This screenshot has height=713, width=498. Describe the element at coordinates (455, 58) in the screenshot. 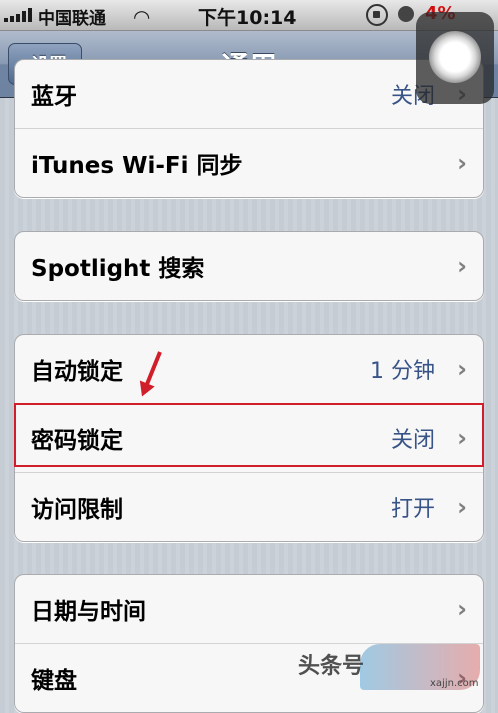

I see `assistive-touch-button` at that location.